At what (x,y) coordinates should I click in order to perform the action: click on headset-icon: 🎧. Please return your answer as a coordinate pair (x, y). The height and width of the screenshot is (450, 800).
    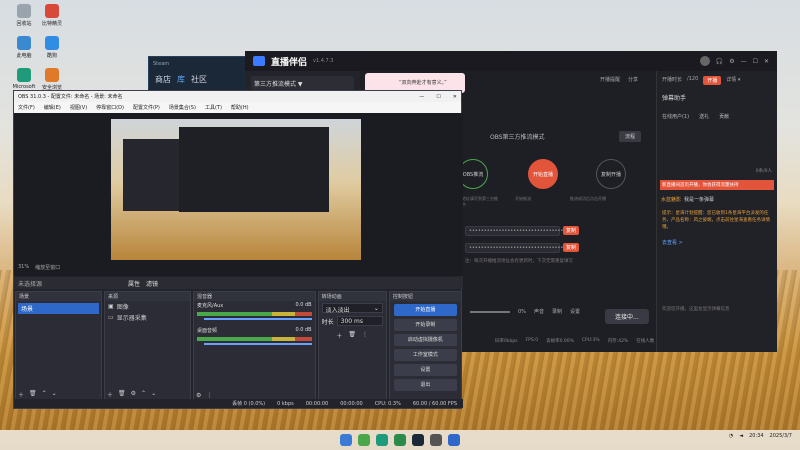
    Looking at the image, I should click on (719, 61).